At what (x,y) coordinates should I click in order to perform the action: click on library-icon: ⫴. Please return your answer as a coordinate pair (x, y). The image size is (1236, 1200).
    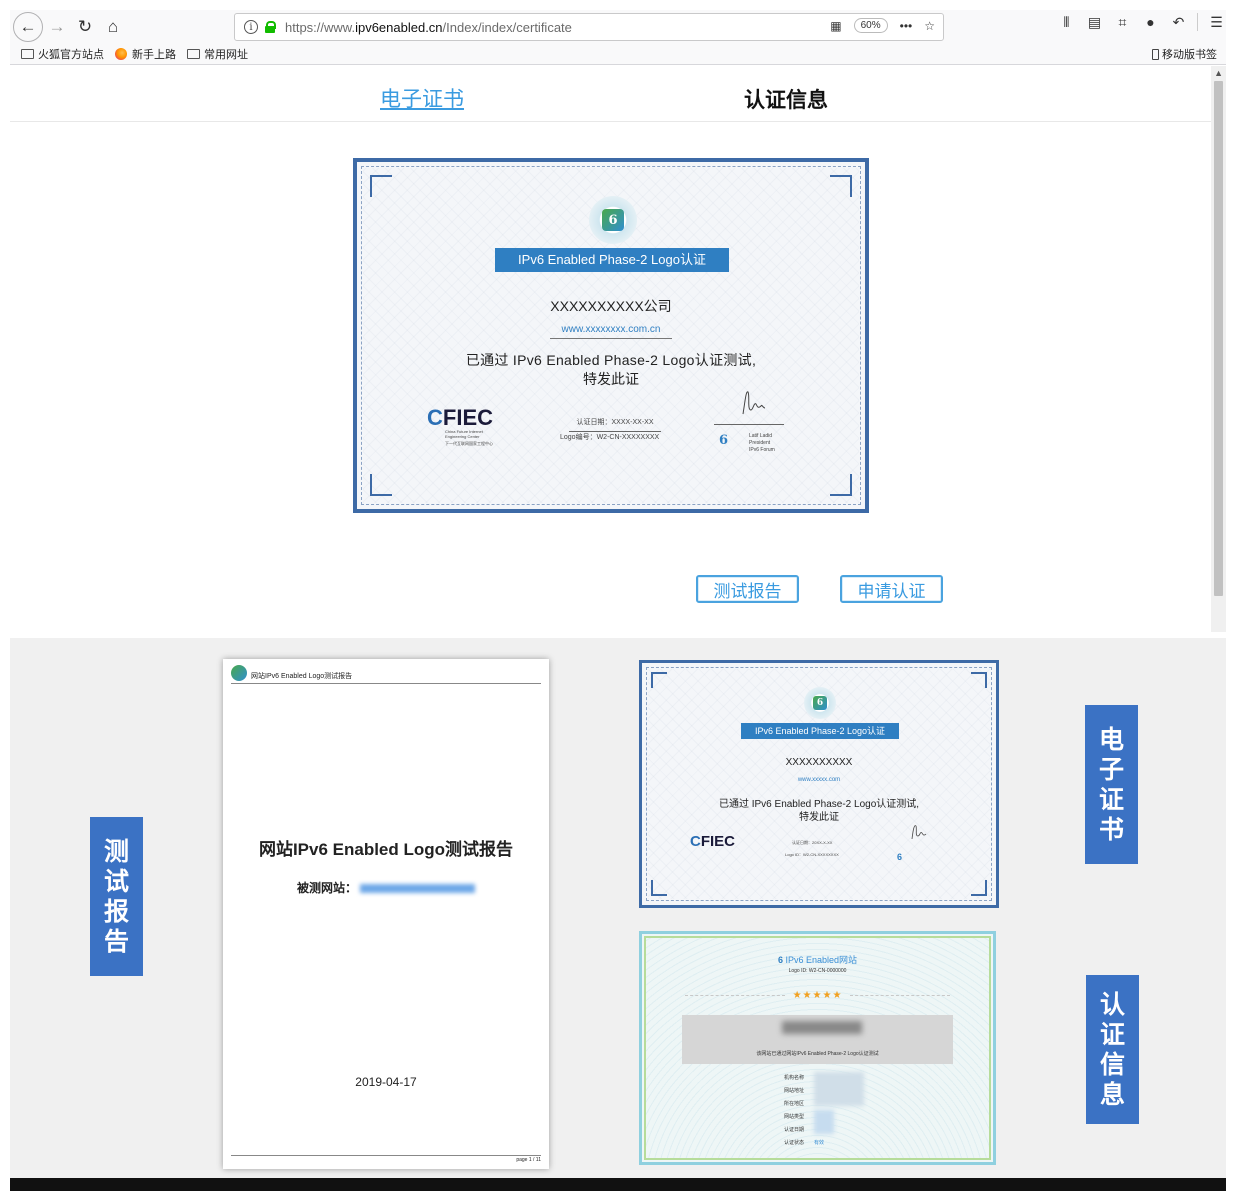
    Looking at the image, I should click on (1066, 22).